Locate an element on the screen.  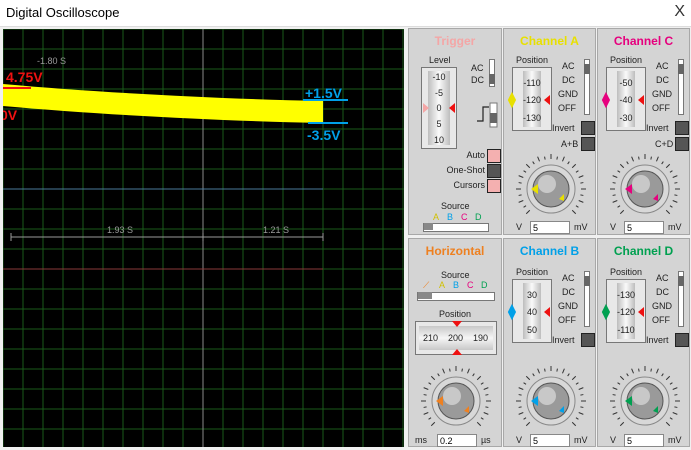
channel-b-unit-right: mV is located at coordinates (581, 440).